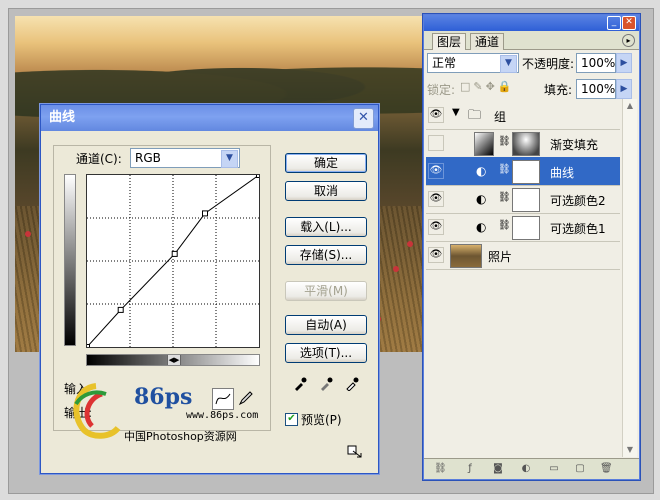  I want to click on curve-svg, so click(173, 261).